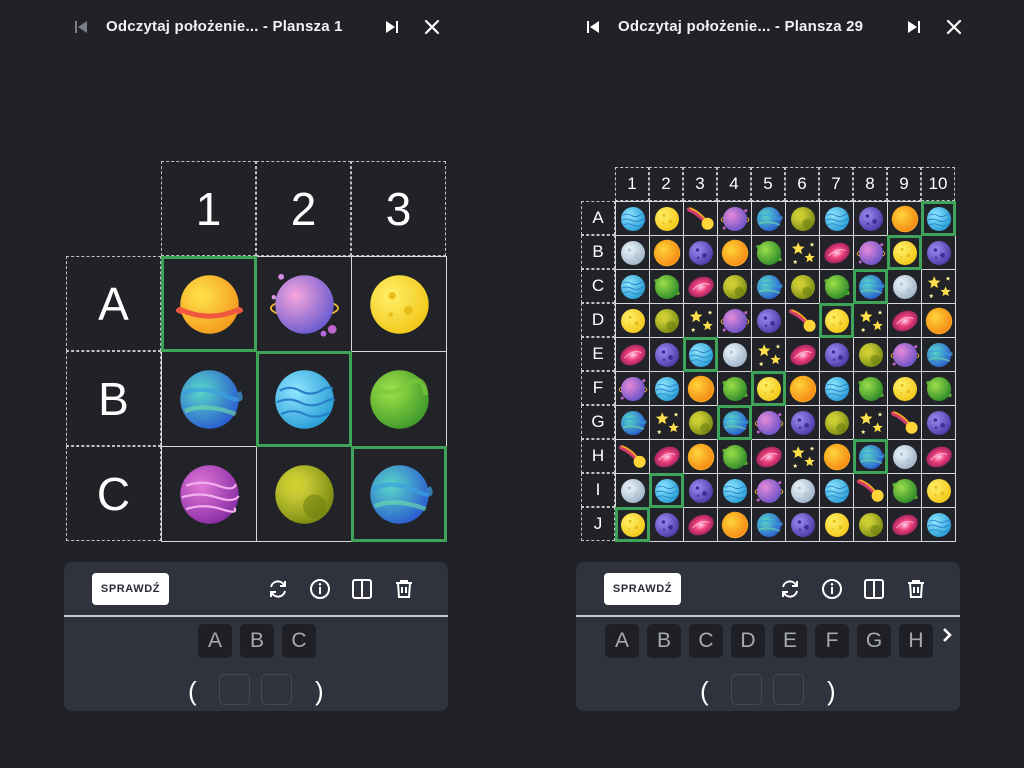 This screenshot has height=768, width=1024. I want to click on key-button-d: D, so click(748, 641).